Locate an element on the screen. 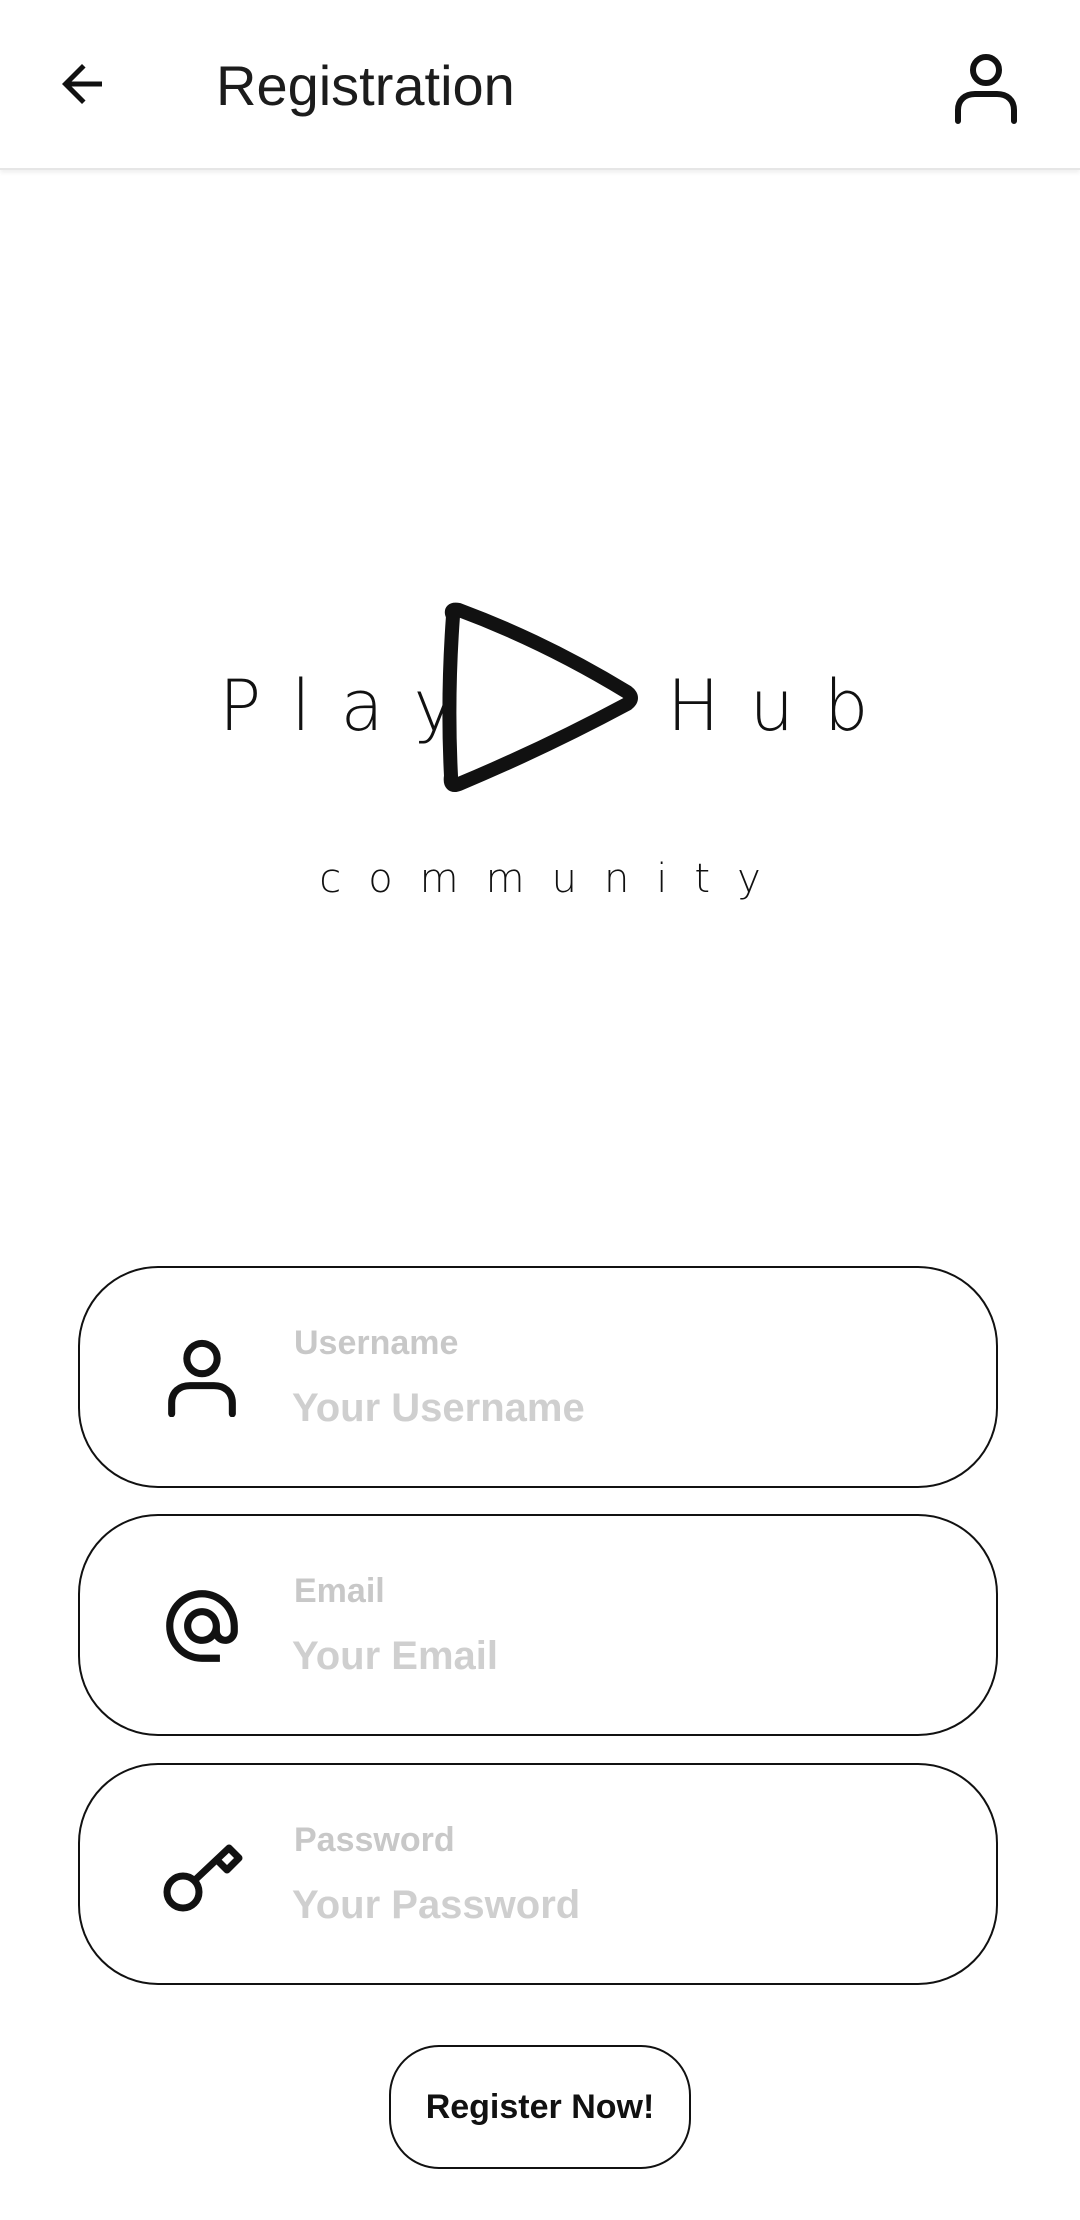  register-button: Register Now! is located at coordinates (540, 2107).